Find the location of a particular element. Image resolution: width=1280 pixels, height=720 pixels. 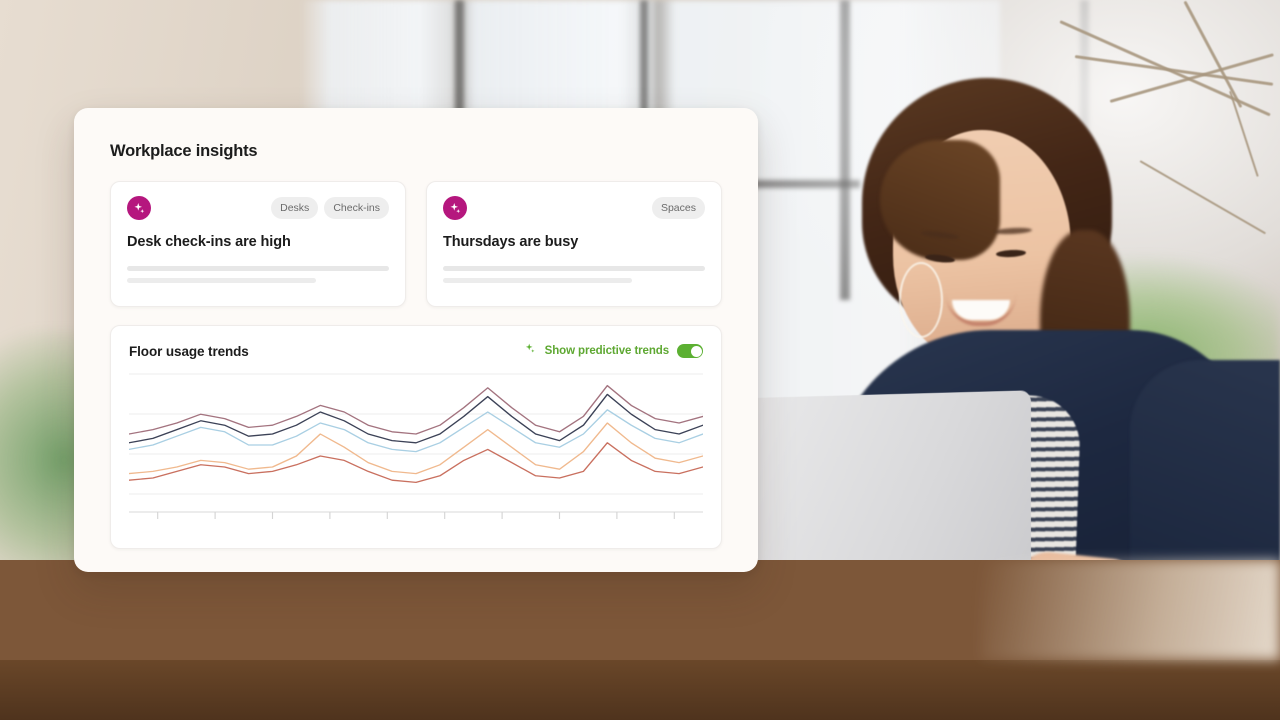

desk-light-sheen is located at coordinates (1130, 610).